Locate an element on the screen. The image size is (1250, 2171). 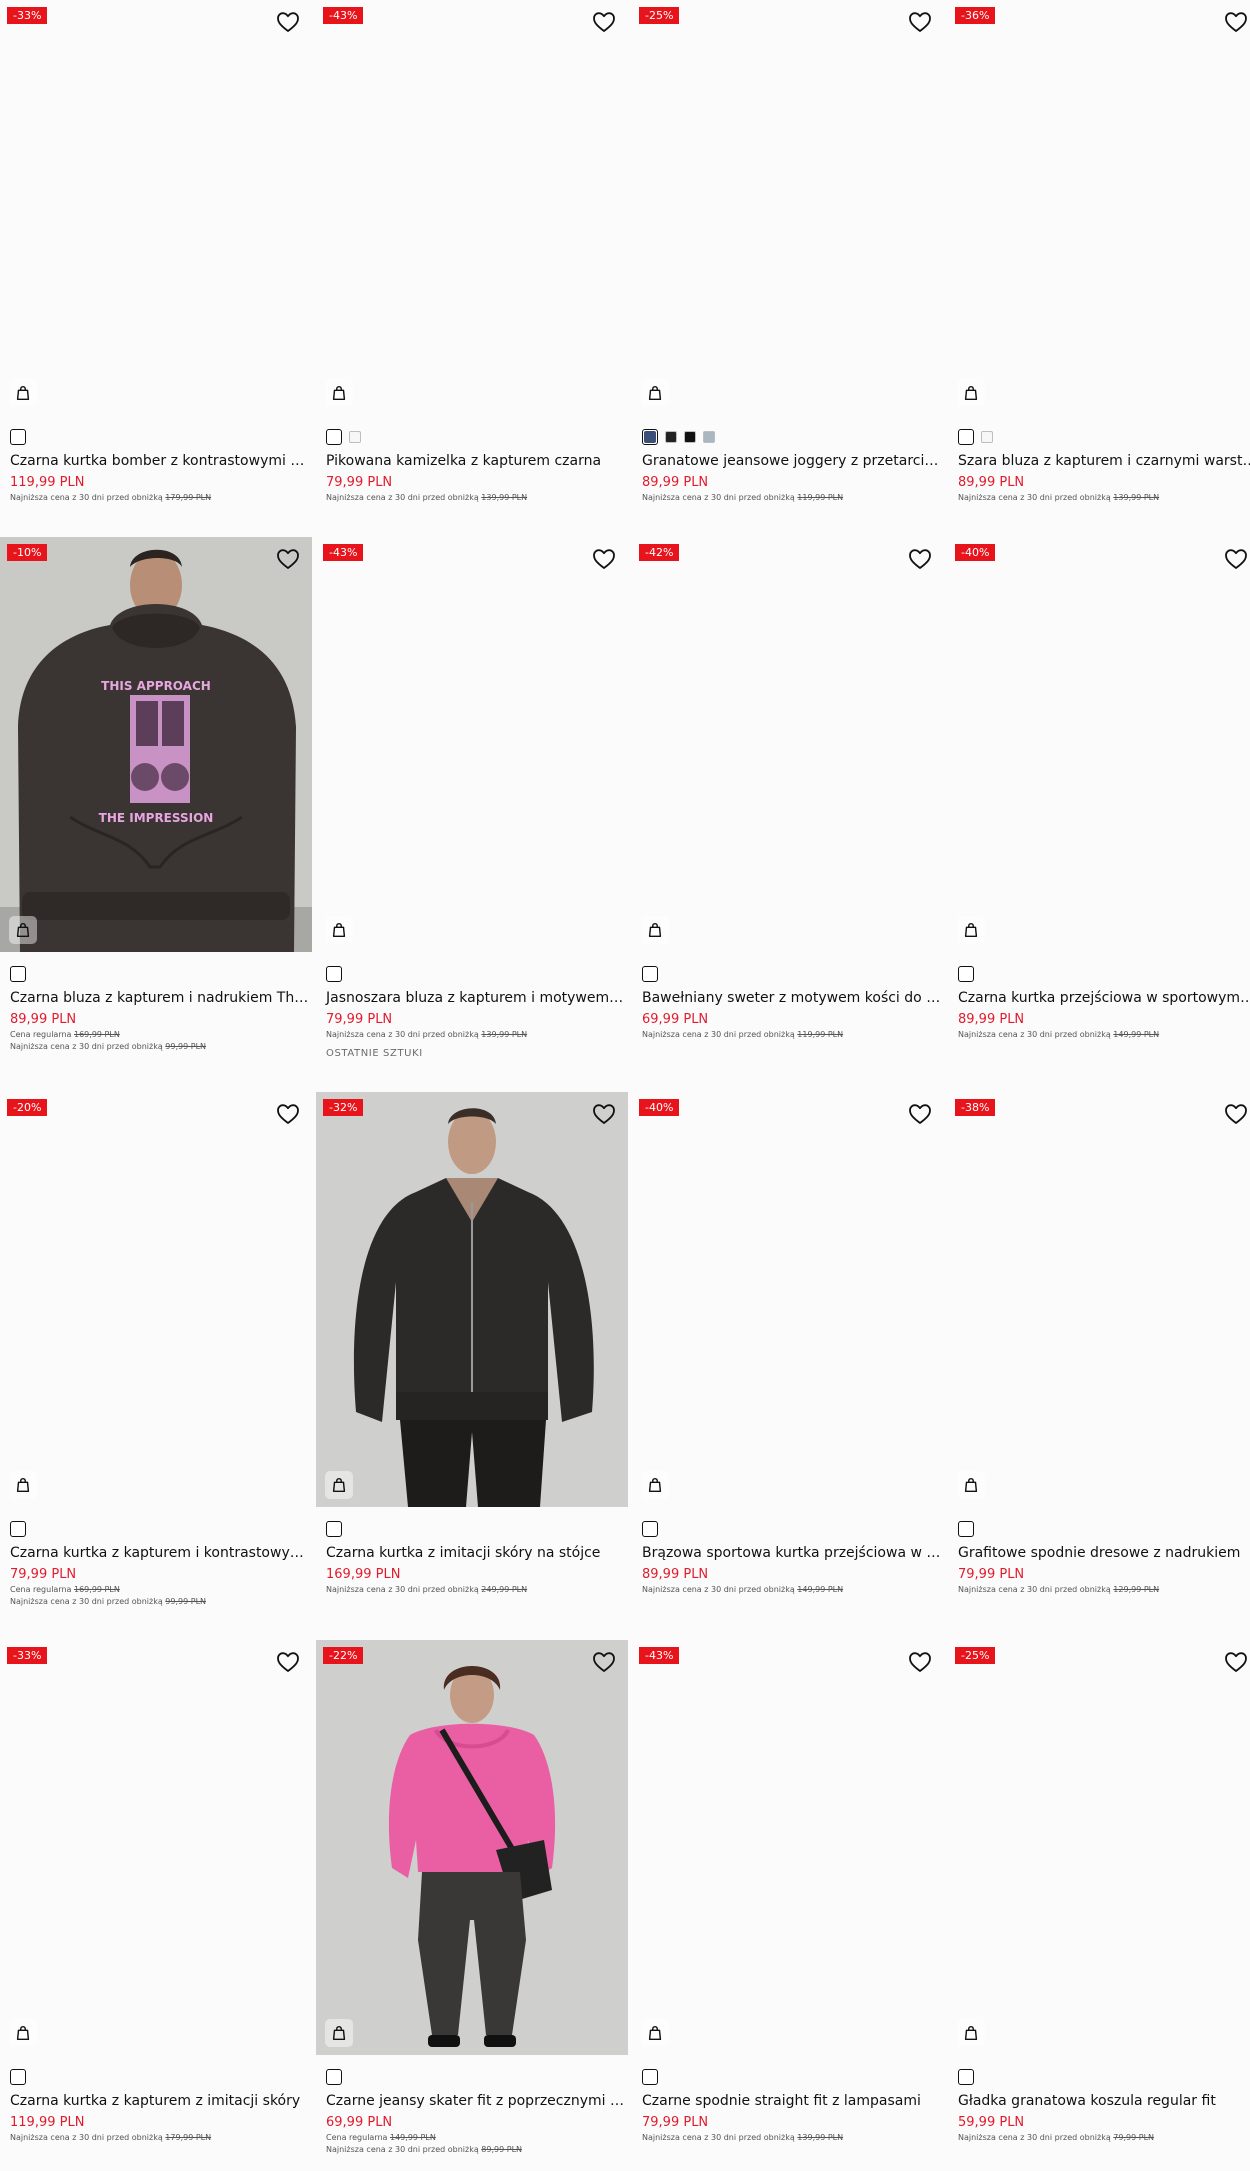
product-image: -42% is located at coordinates (788, 744).